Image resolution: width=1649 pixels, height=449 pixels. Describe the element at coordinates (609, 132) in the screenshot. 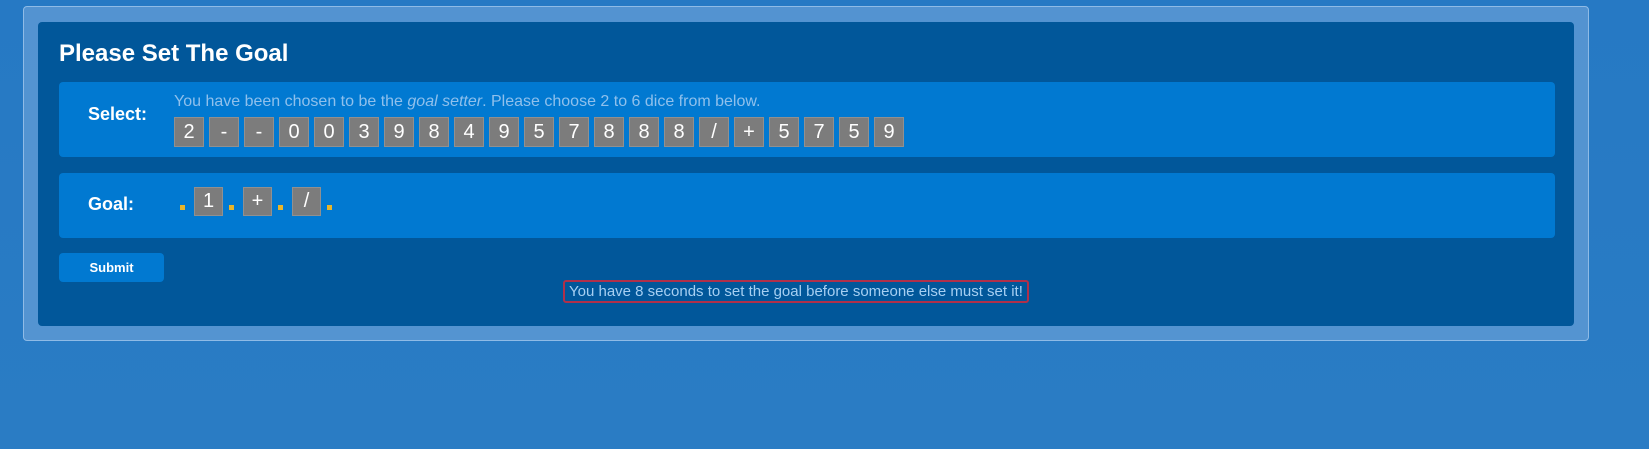

I see `dice-12: 8` at that location.